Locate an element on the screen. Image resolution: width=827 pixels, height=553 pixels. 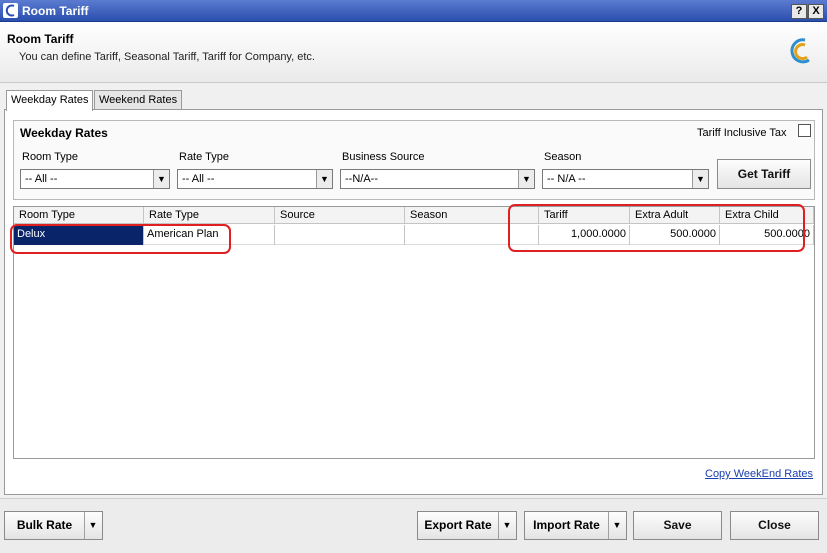
title-bar: Room Tariff ? X is located at coordinates (413, 11).